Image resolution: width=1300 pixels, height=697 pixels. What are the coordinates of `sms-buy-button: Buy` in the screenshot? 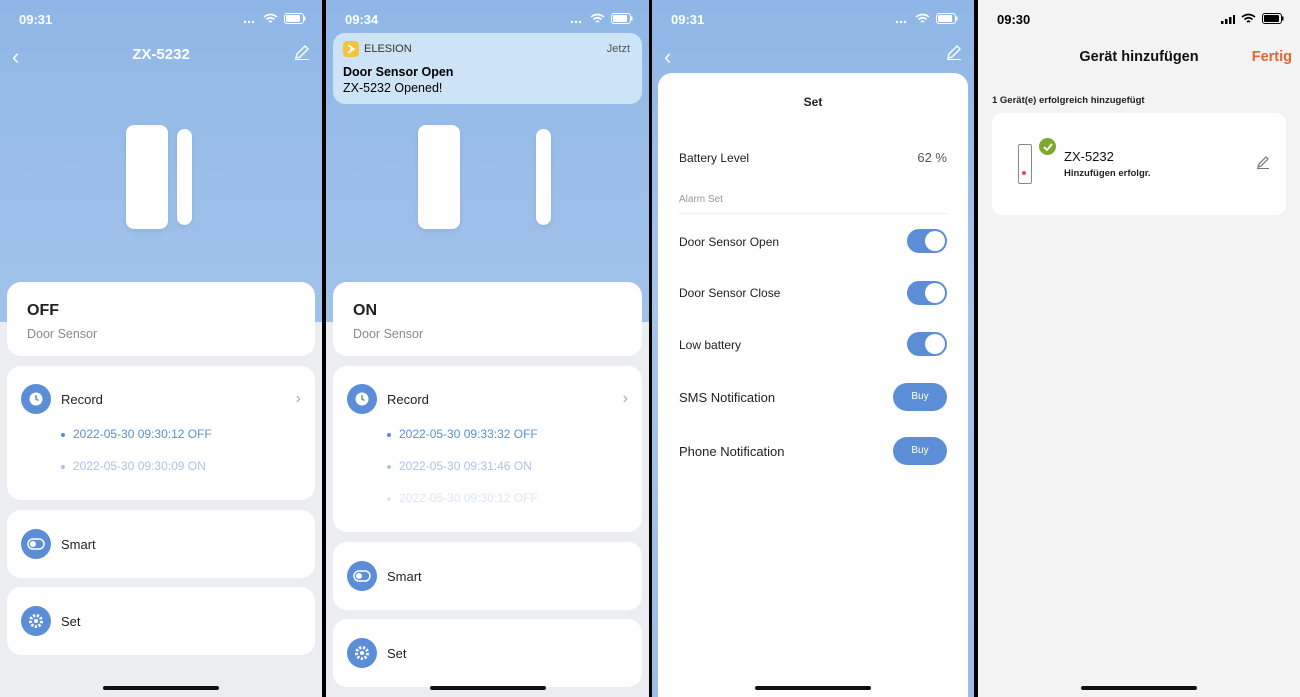 It's located at (920, 397).